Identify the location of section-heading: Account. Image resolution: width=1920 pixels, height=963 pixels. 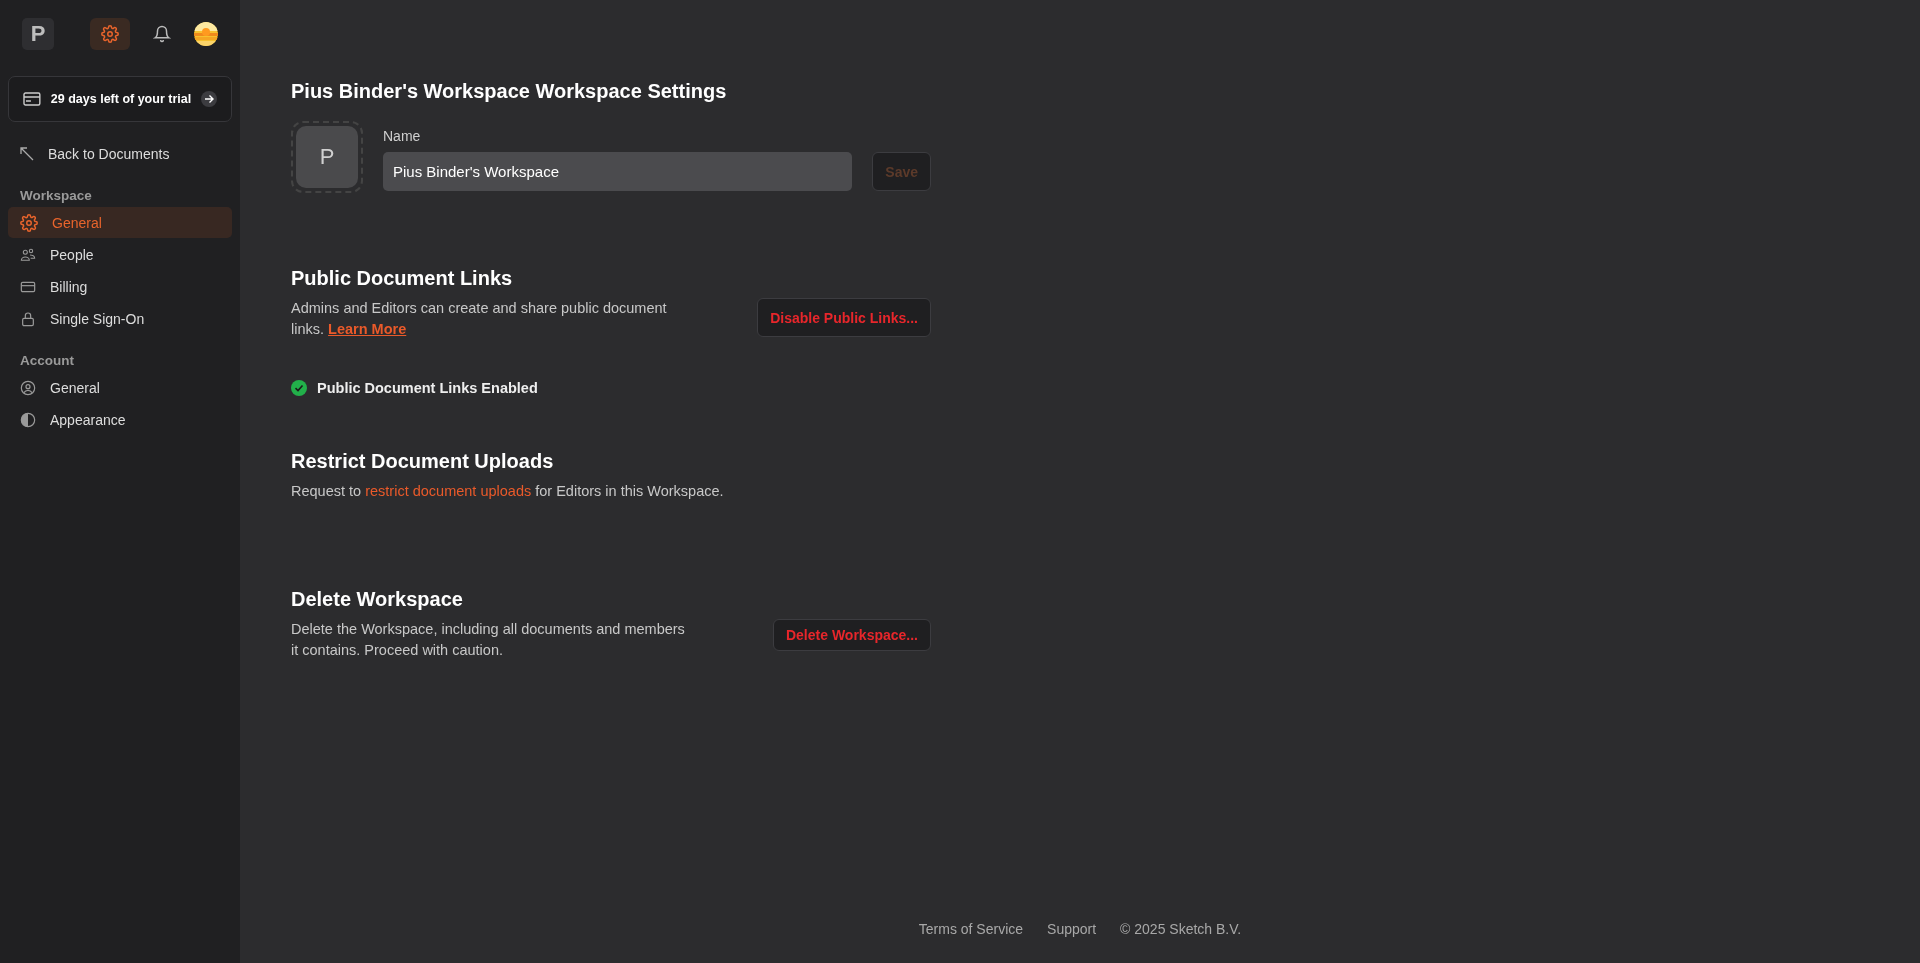
(47, 360).